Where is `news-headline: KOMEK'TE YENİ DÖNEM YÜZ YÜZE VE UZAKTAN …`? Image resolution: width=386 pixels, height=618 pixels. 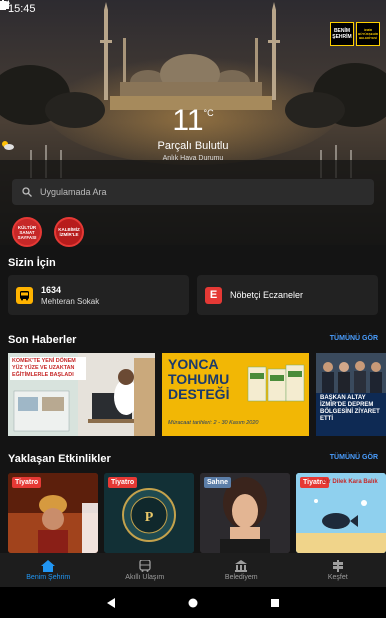 news-headline: KOMEK'TE YENİ DÖNEM YÜZ YÜZE VE UZAKTAN … is located at coordinates (48, 368).